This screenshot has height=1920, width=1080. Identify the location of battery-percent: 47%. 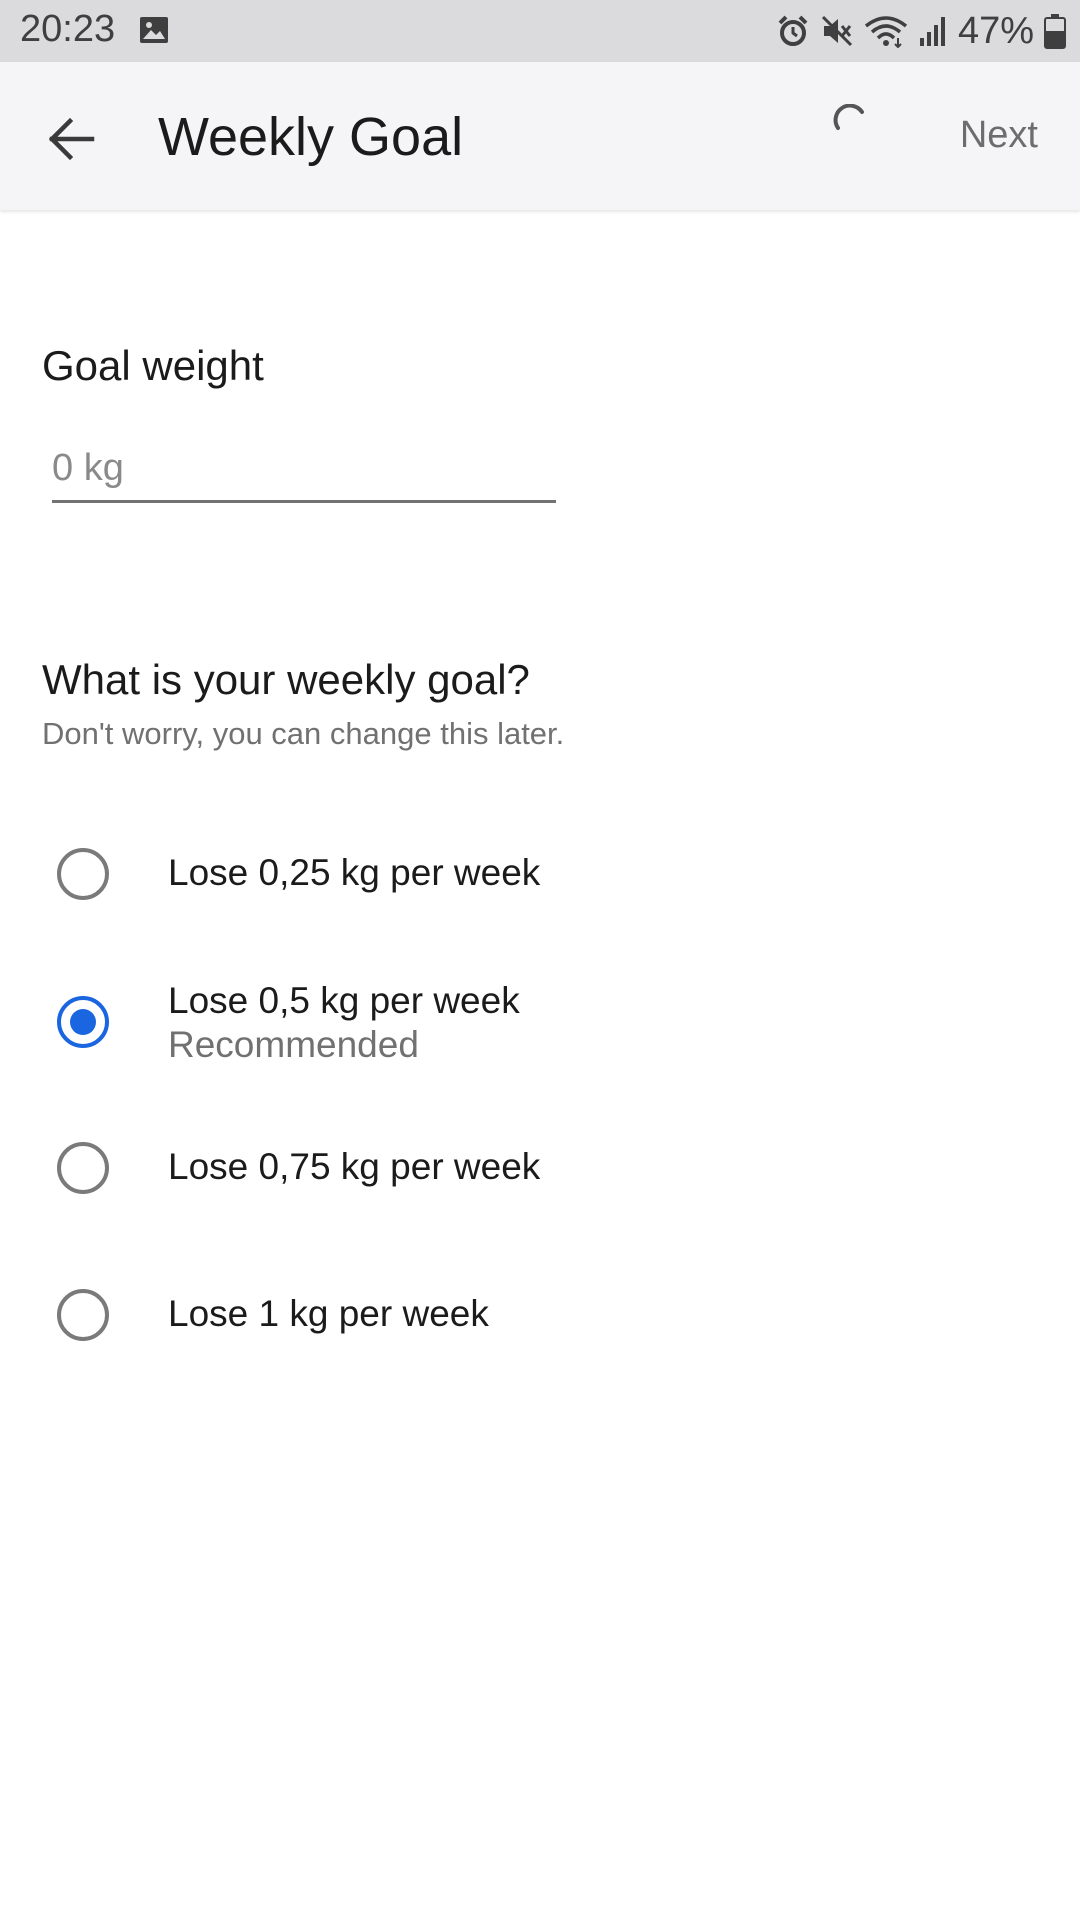
(995, 30).